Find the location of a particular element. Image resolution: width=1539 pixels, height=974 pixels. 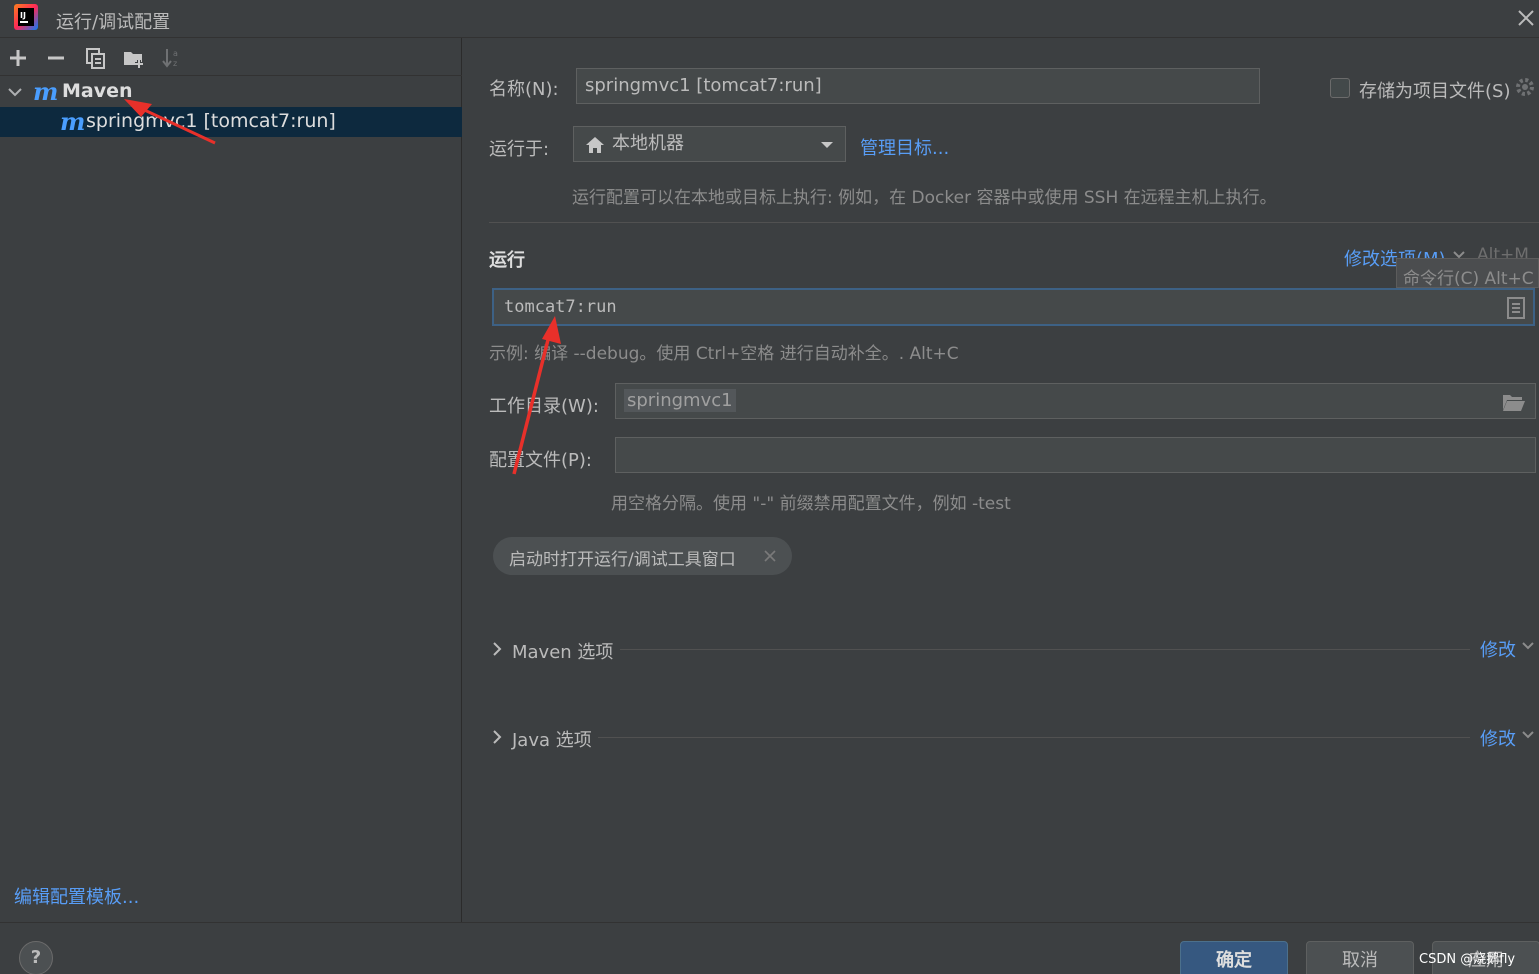

tree-node-label: Maven is located at coordinates (97, 91).